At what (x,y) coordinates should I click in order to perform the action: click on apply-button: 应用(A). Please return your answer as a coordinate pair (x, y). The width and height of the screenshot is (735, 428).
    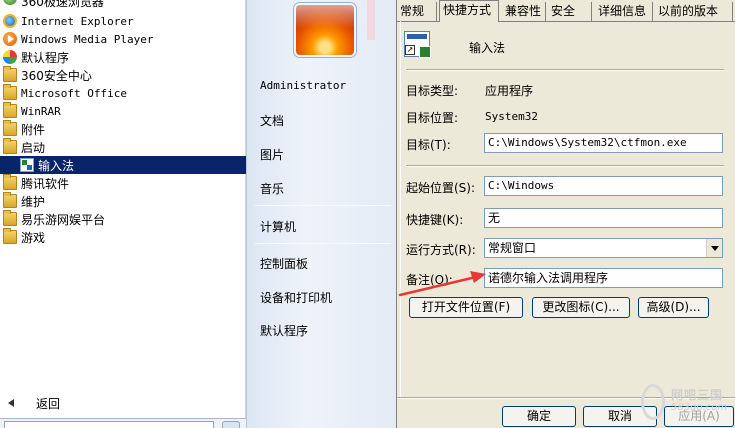
    Looking at the image, I should click on (699, 416).